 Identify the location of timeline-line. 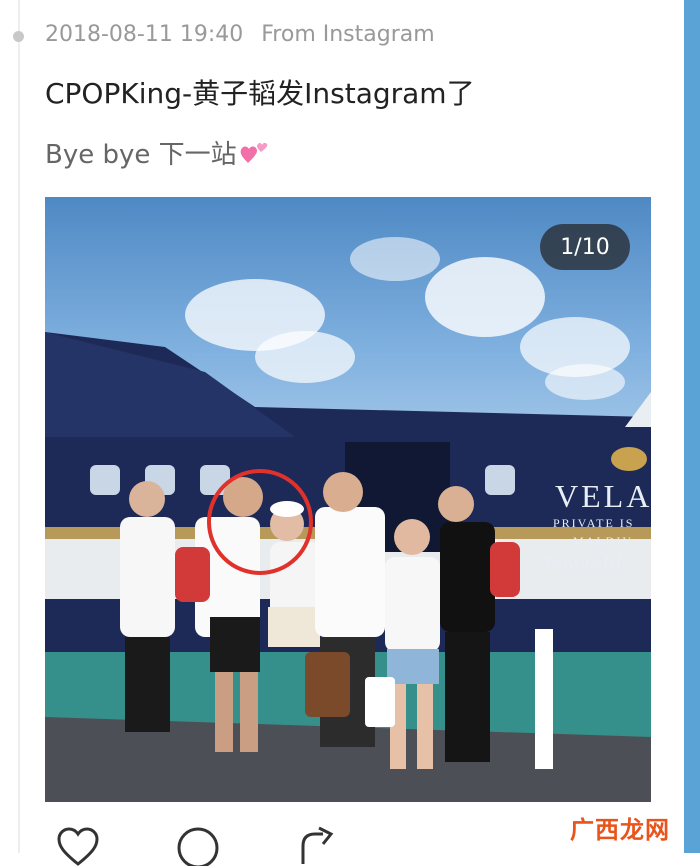
(19, 426).